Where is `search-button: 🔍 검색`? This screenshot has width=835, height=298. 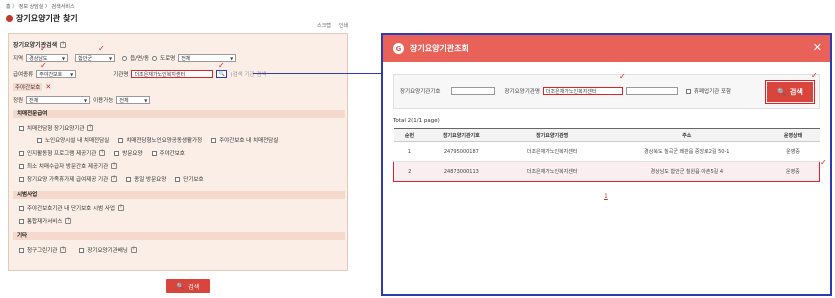
search-button: 🔍 검색 is located at coordinates (188, 286).